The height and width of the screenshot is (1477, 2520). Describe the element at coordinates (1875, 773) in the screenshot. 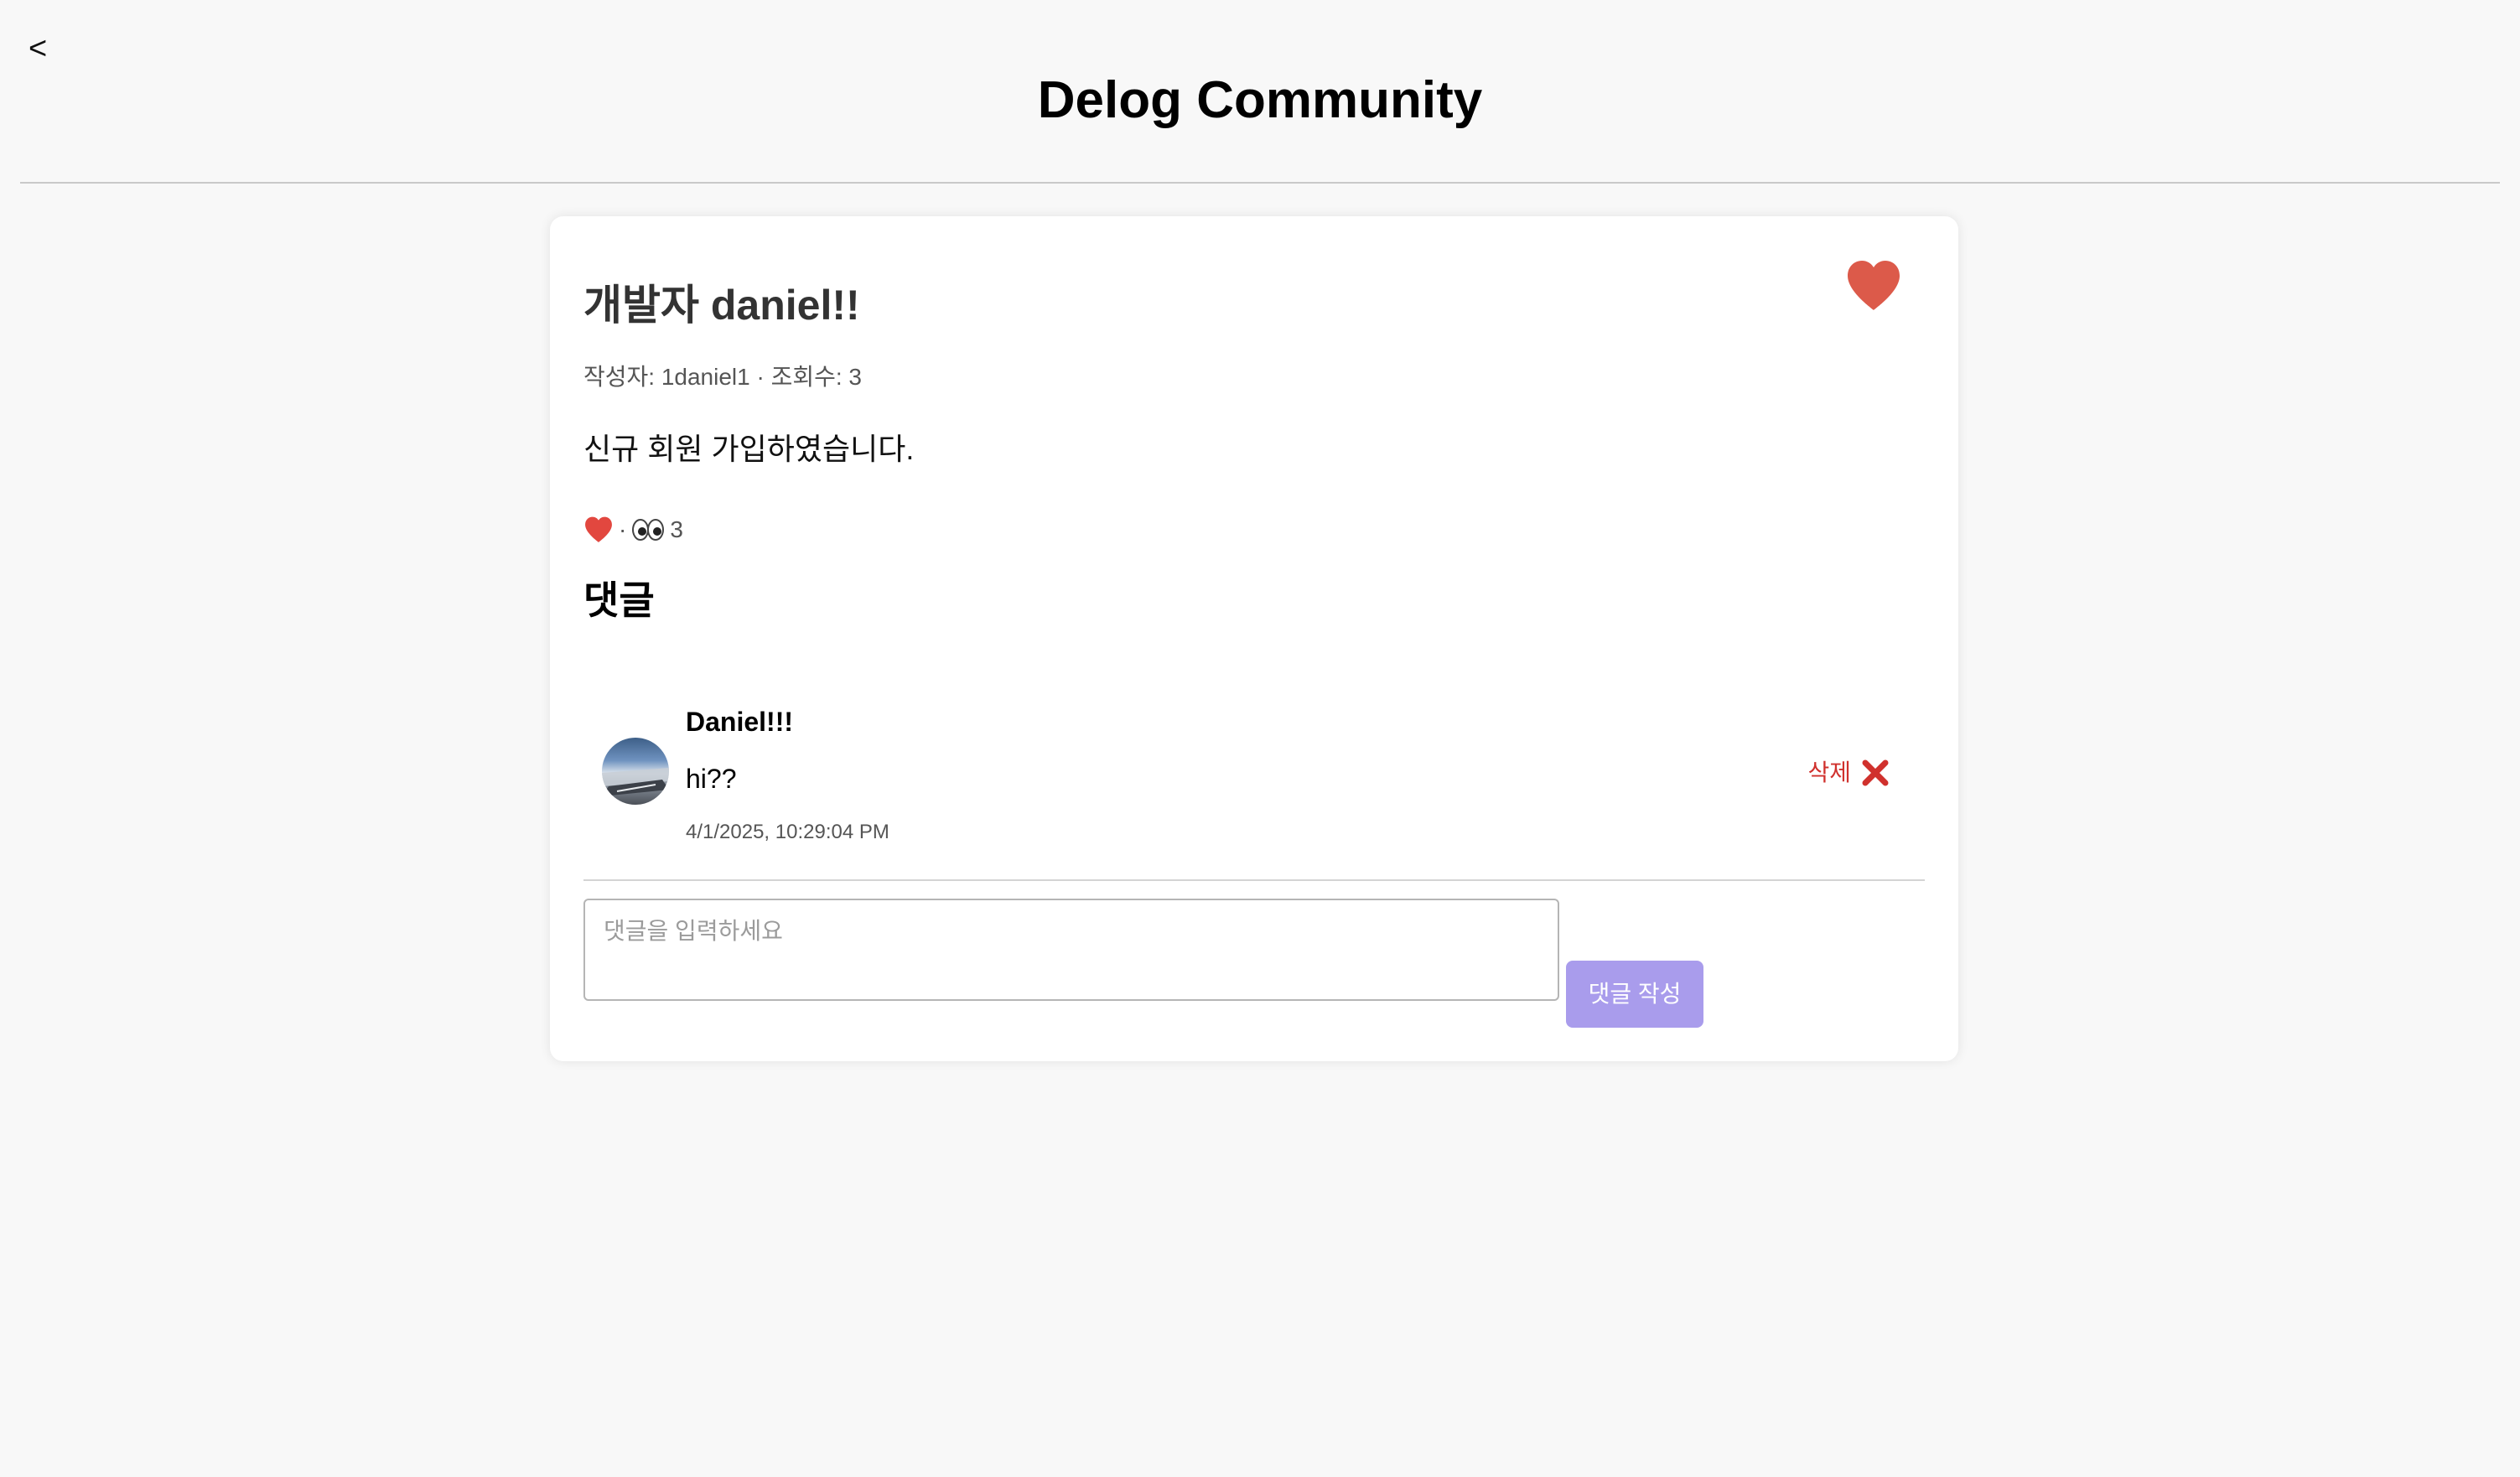

I see `close-icon` at that location.